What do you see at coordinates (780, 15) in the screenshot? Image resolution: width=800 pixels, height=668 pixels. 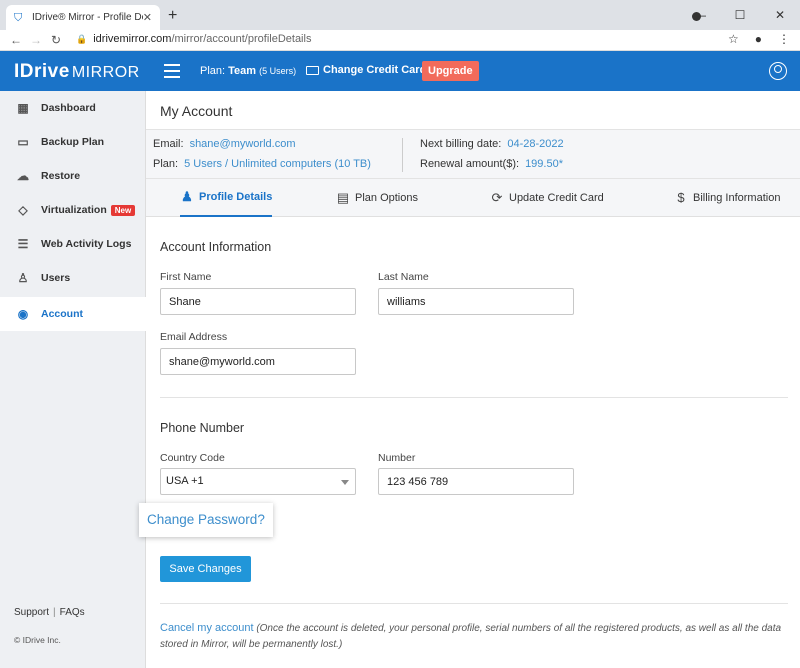 I see `close-window-icon: ✕` at bounding box center [780, 15].